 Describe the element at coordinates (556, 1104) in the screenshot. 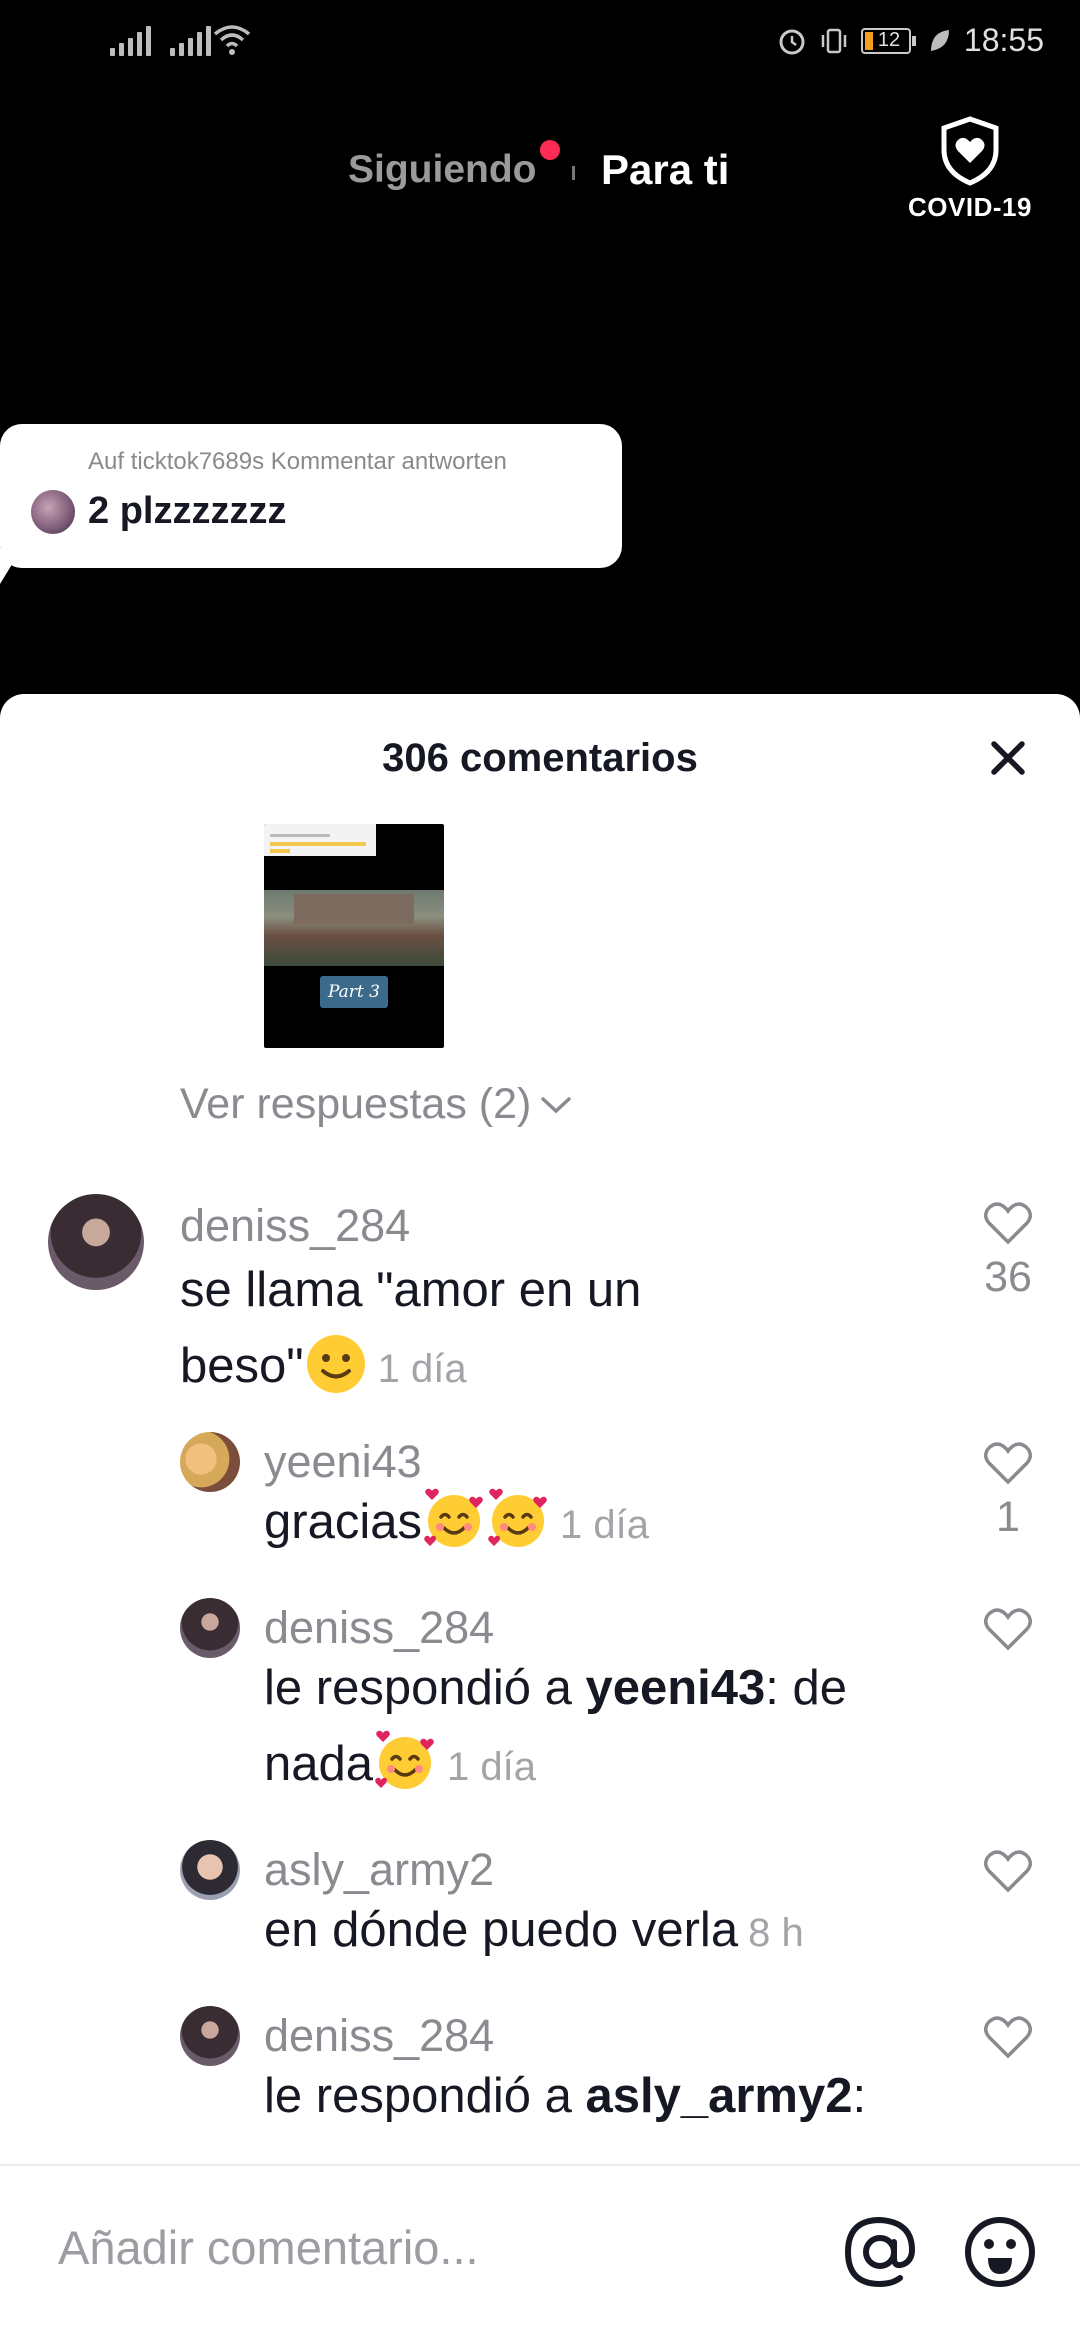

I see `chevron-down-icon` at that location.